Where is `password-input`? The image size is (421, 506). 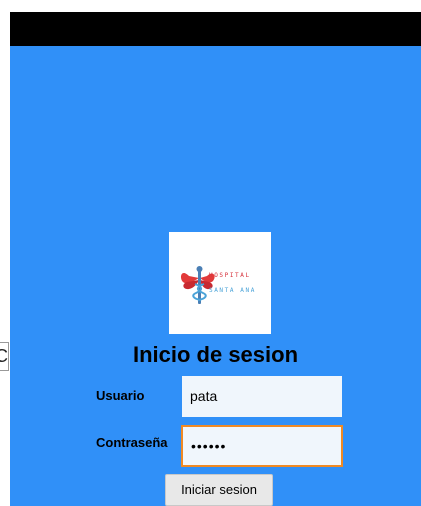
password-input is located at coordinates (262, 446).